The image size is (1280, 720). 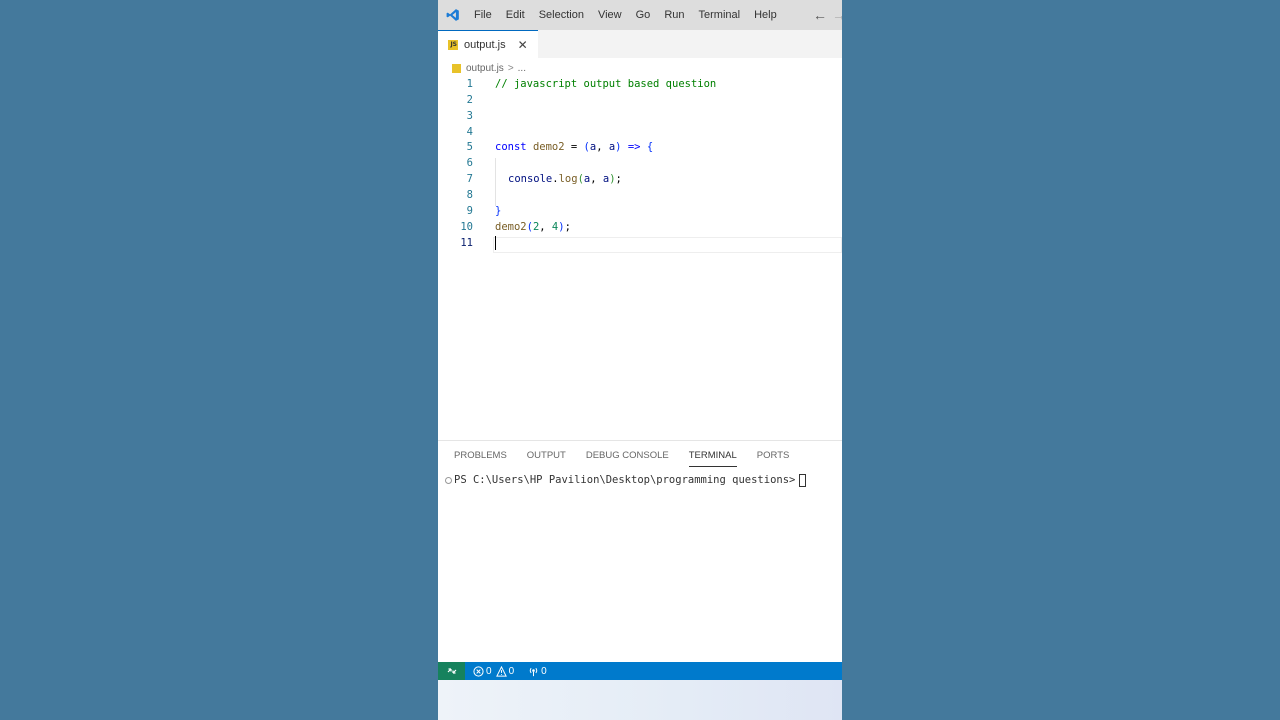 What do you see at coordinates (469, 147) in the screenshot?
I see `line-number: 5` at bounding box center [469, 147].